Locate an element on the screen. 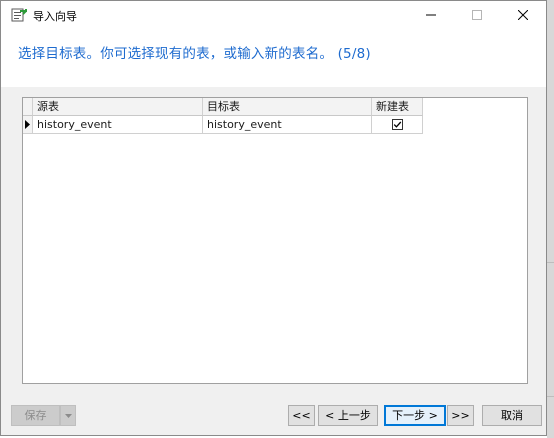 The width and height of the screenshot is (554, 438). close-button is located at coordinates (523, 15).